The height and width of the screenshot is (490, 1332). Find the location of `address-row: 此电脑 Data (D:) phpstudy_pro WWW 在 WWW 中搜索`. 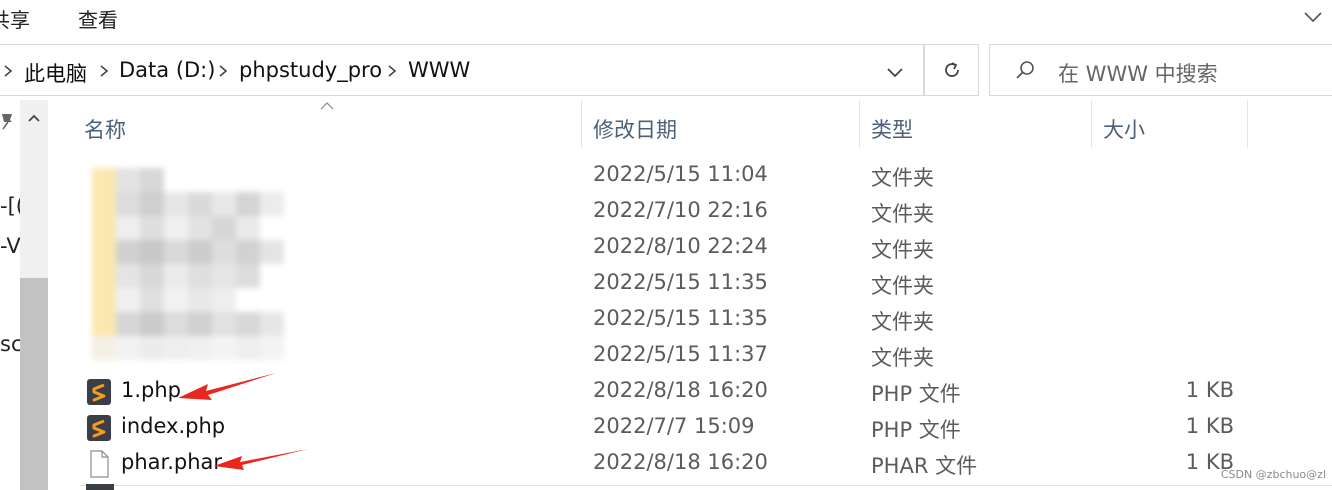

address-row: 此电脑 Data (D:) phpstudy_pro WWW 在 WWW 中搜索 is located at coordinates (666, 70).